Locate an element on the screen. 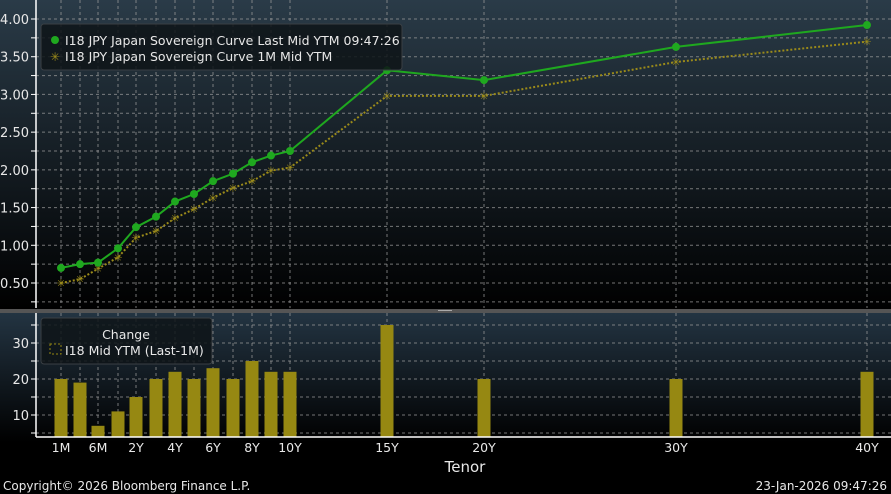 The image size is (891, 494). legend-bottom: Change I18 Mid YTM (Last-1M) is located at coordinates (126, 341).